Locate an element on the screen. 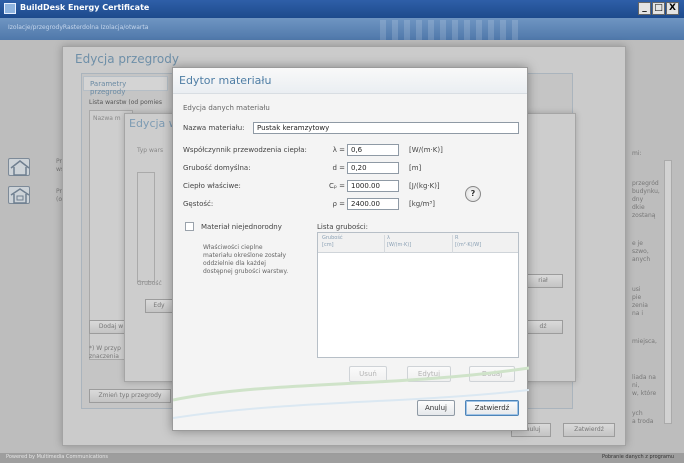  decorative-swoosh is located at coordinates (351, 396).